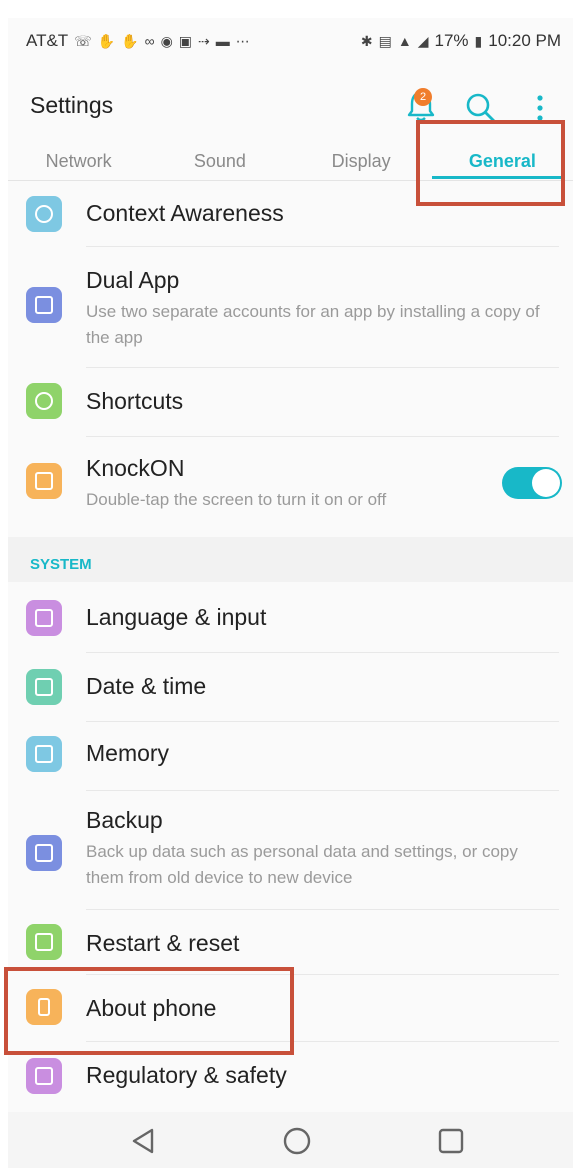 Image resolution: width=579 pixels, height=1171 pixels. What do you see at coordinates (143, 1141) in the screenshot?
I see `back-icon` at bounding box center [143, 1141].